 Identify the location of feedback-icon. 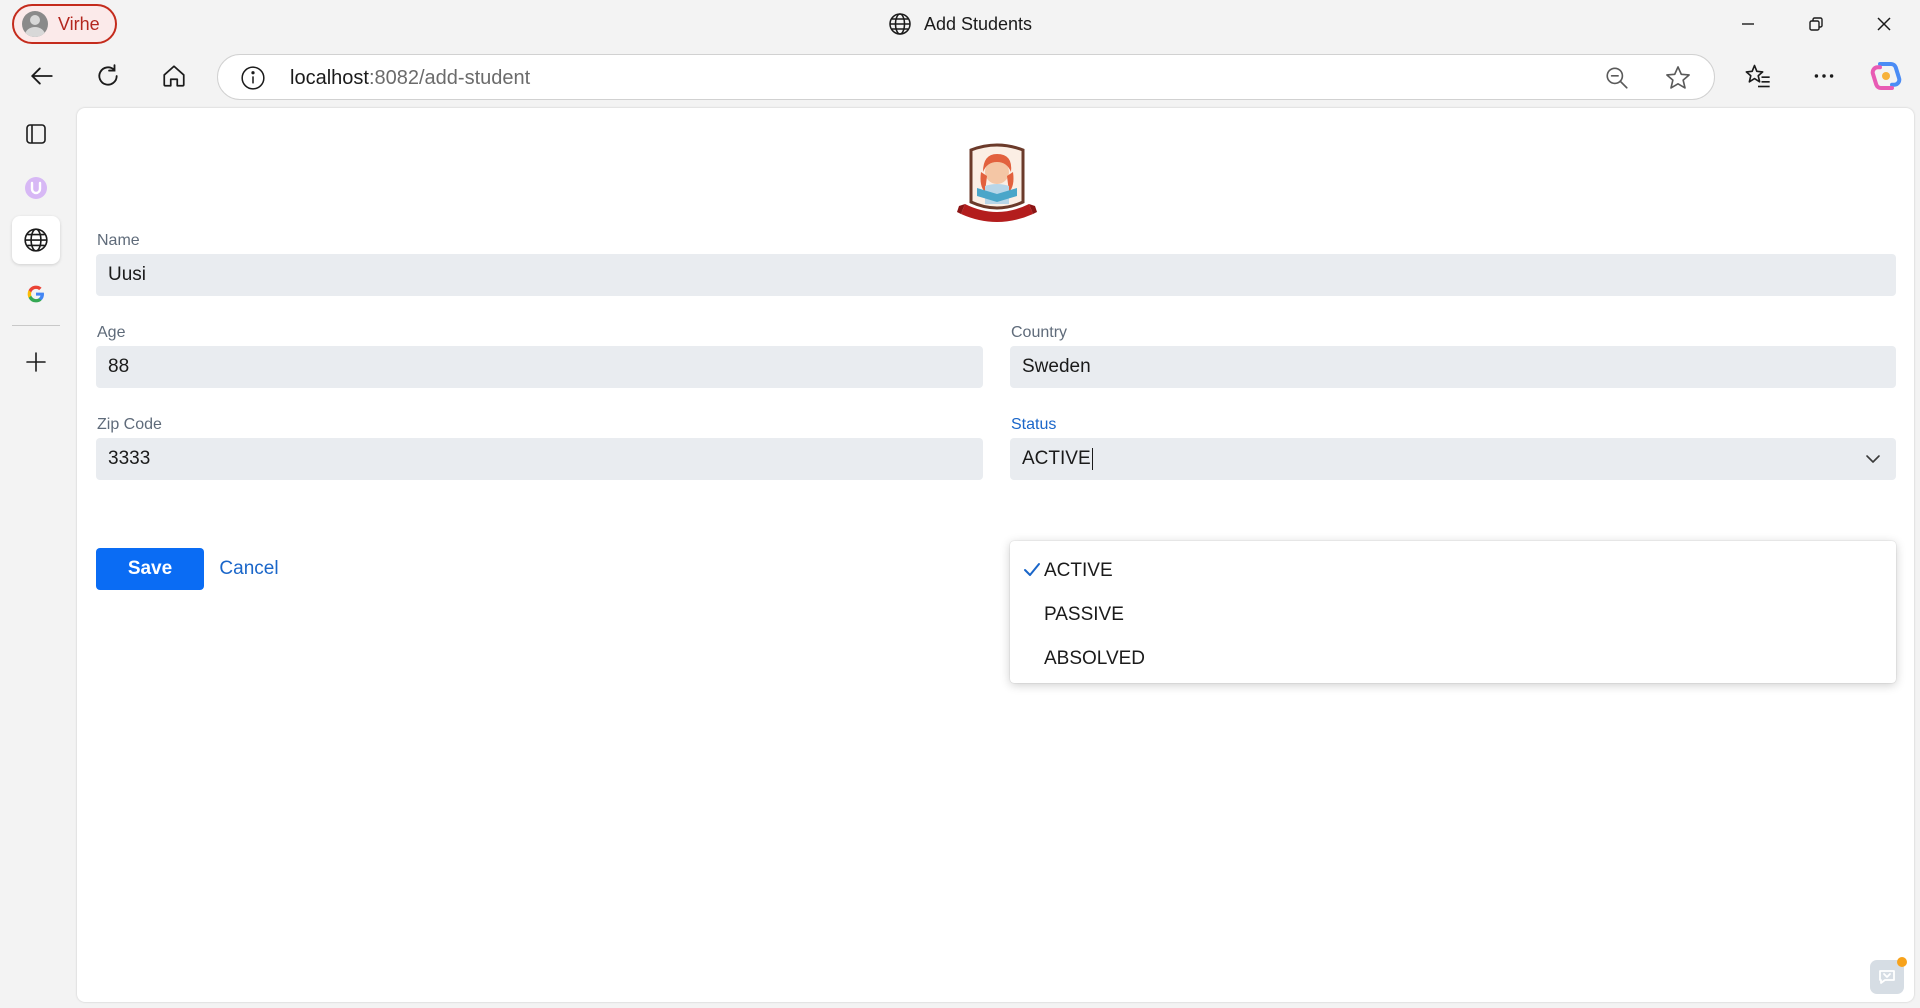
(1887, 977).